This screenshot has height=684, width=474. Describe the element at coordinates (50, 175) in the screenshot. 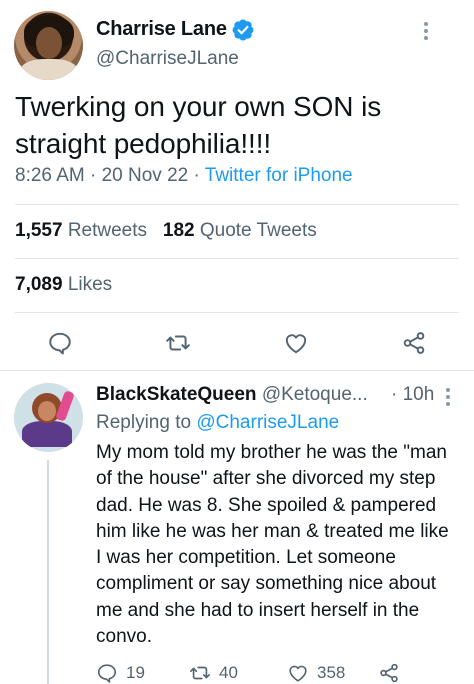

I see `tweet-time: 8:26 AM` at that location.